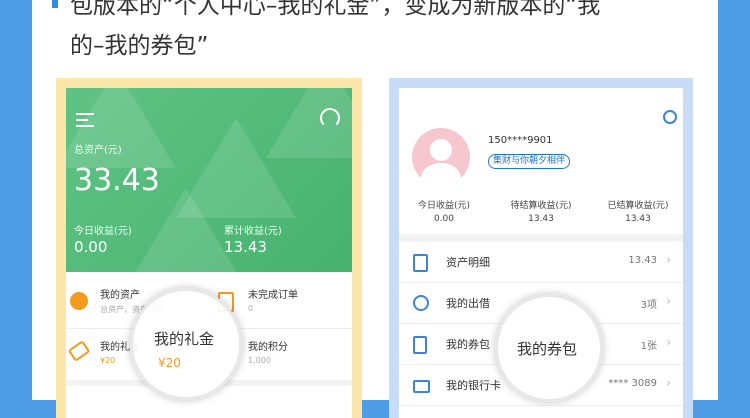 The height and width of the screenshot is (418, 750). I want to click on gear-icon, so click(670, 117).